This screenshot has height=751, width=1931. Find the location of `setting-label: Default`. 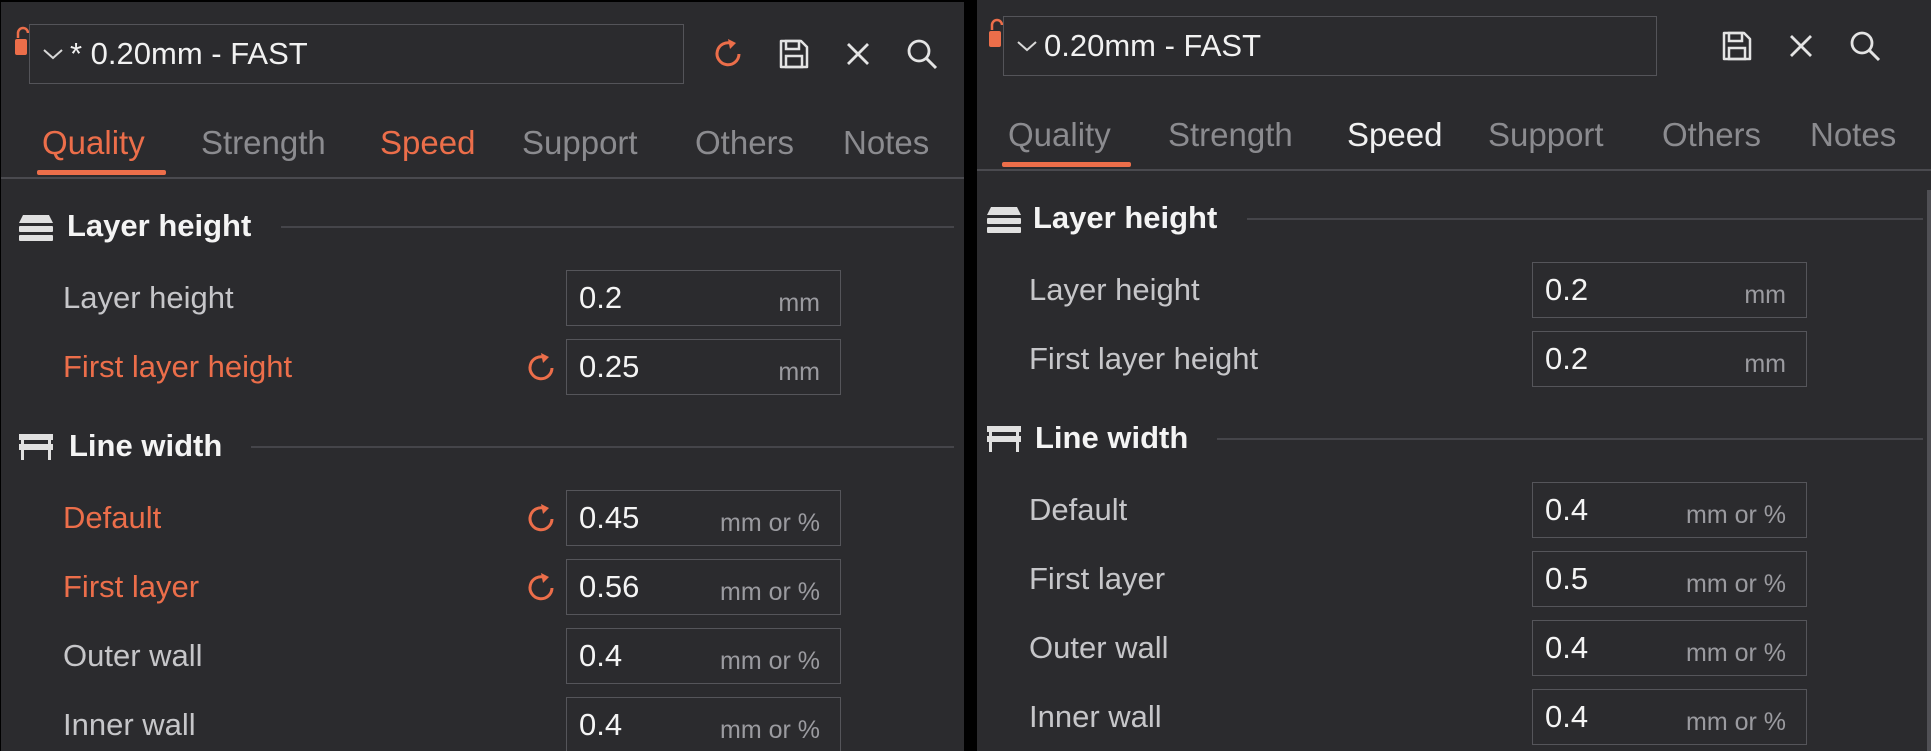

setting-label: Default is located at coordinates (1078, 509).